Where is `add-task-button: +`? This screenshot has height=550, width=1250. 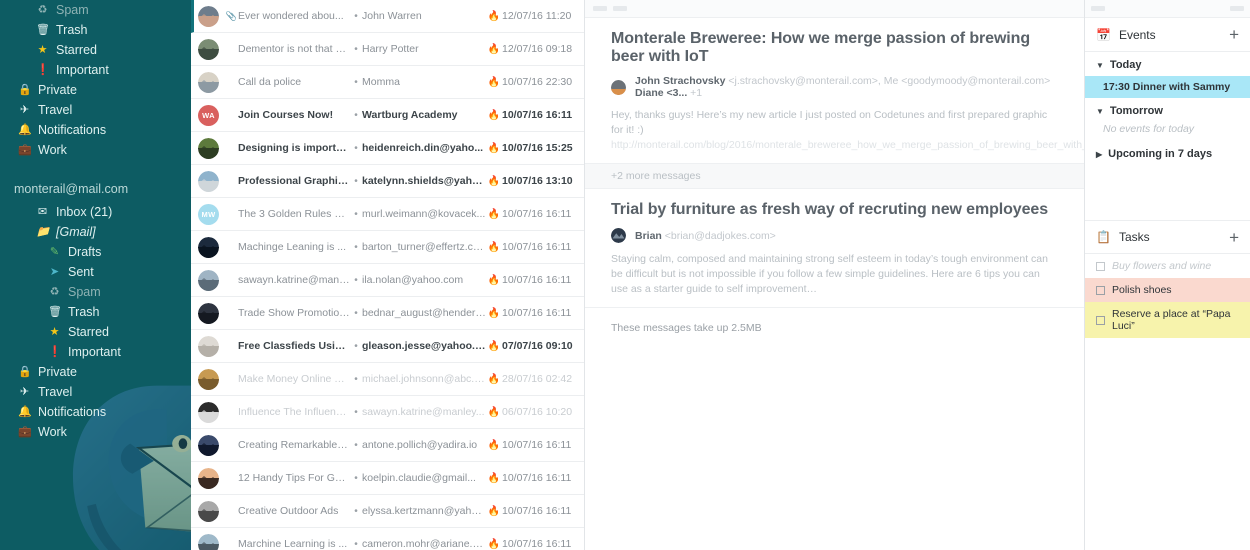
add-task-button: + is located at coordinates (1234, 237).